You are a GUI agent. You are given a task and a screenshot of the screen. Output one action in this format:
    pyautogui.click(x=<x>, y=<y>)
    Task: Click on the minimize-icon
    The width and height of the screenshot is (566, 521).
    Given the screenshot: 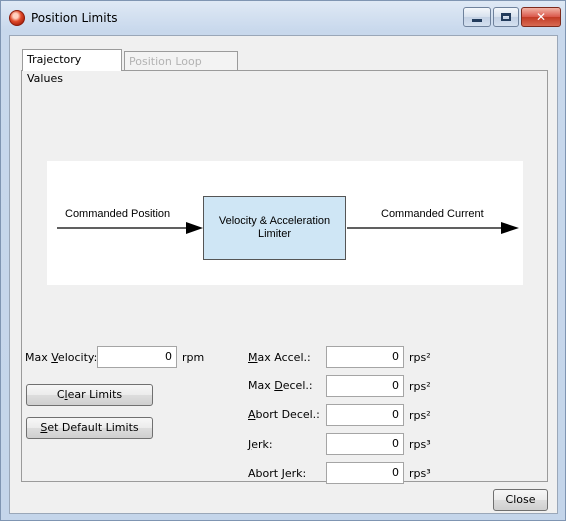 What is the action you would take?
    pyautogui.click(x=477, y=20)
    